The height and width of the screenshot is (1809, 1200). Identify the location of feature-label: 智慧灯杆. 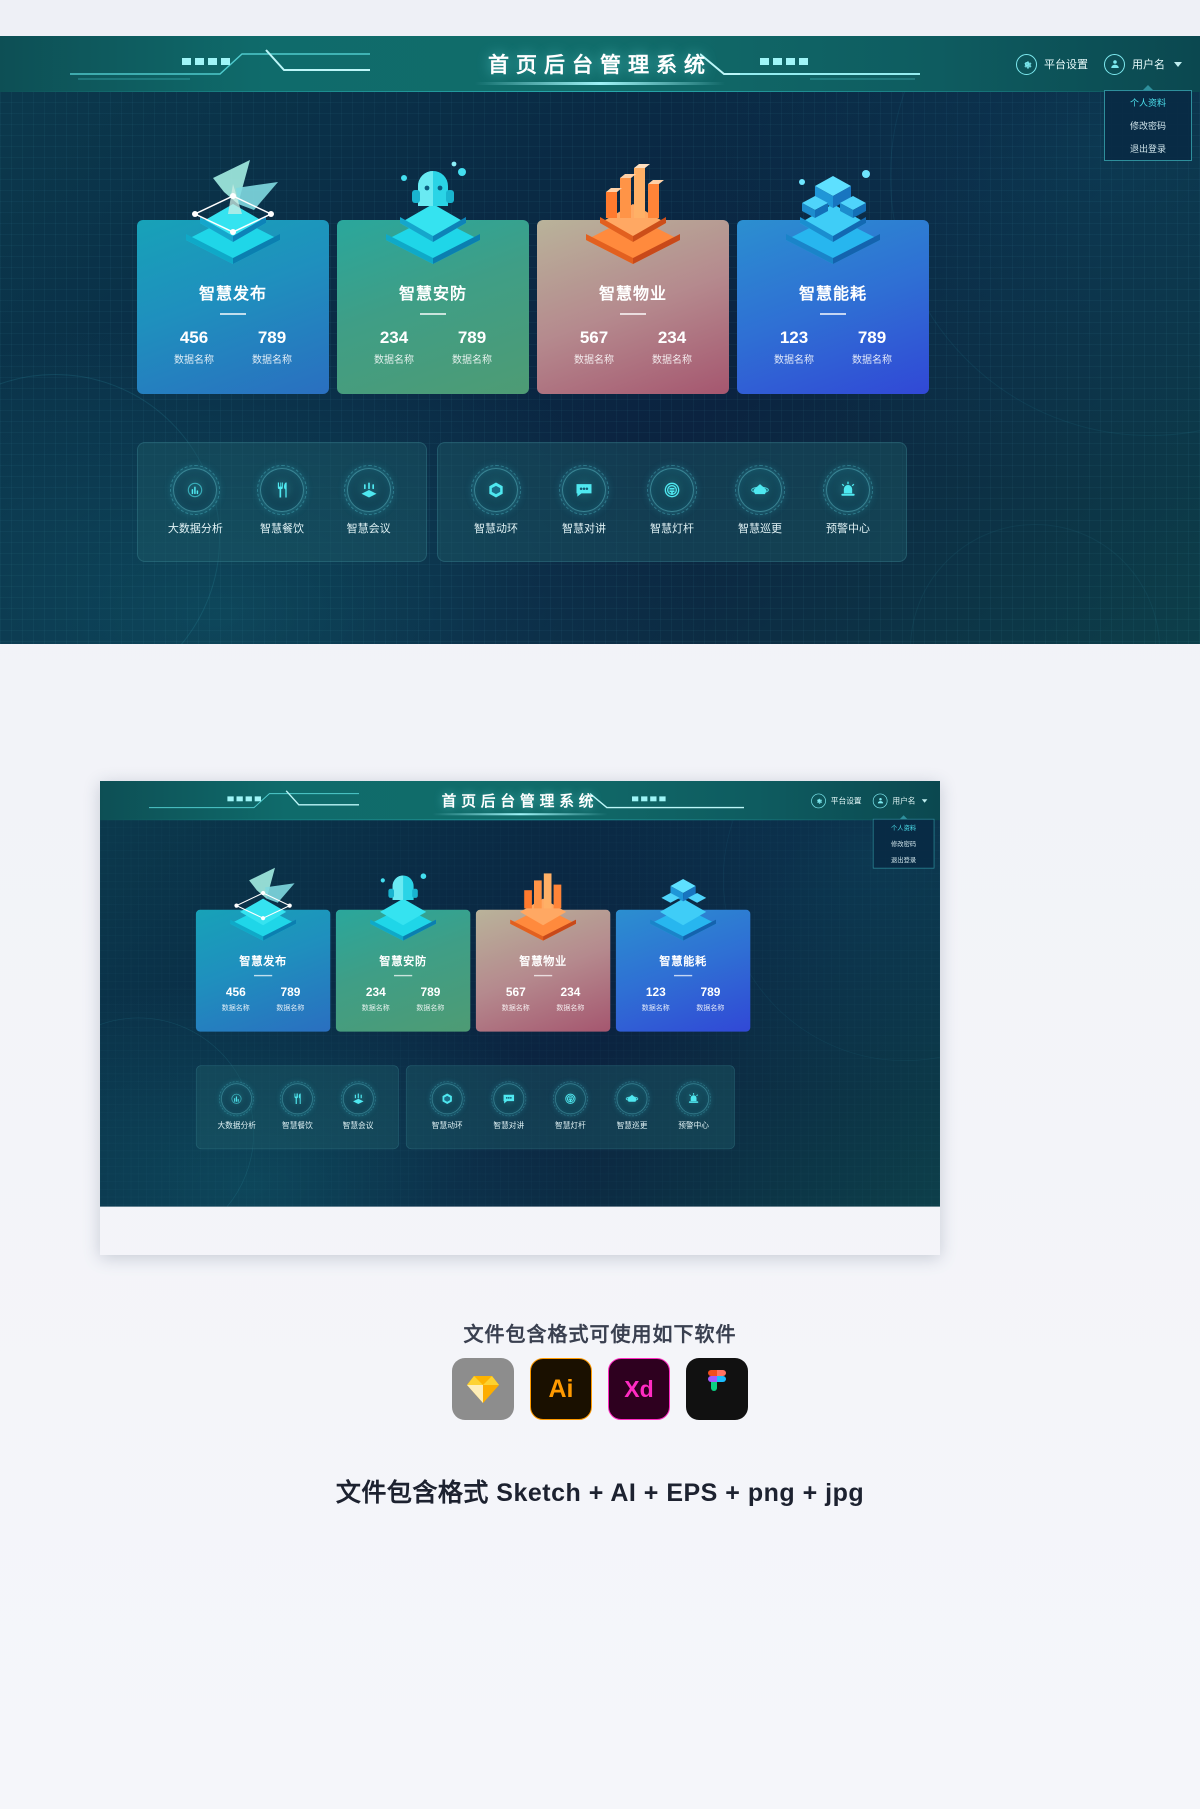
(570, 1126).